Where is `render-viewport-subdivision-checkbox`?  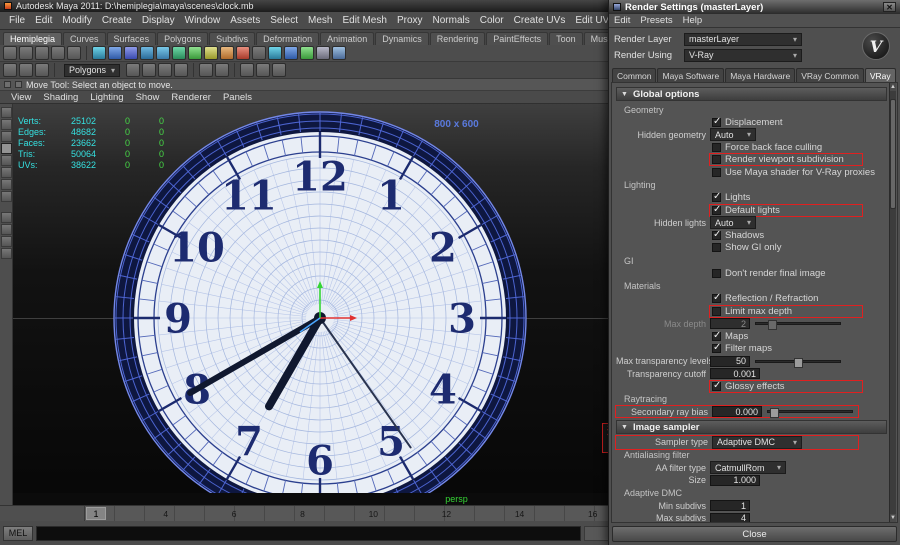 render-viewport-subdivision-checkbox is located at coordinates (716, 160).